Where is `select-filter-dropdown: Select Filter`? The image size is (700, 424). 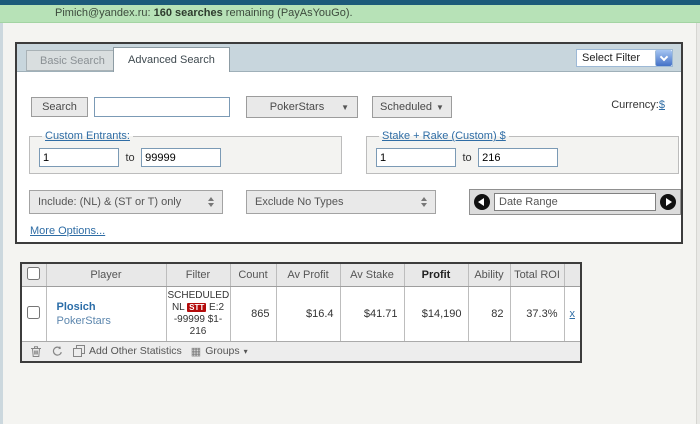
select-filter-dropdown: Select Filter is located at coordinates (624, 58).